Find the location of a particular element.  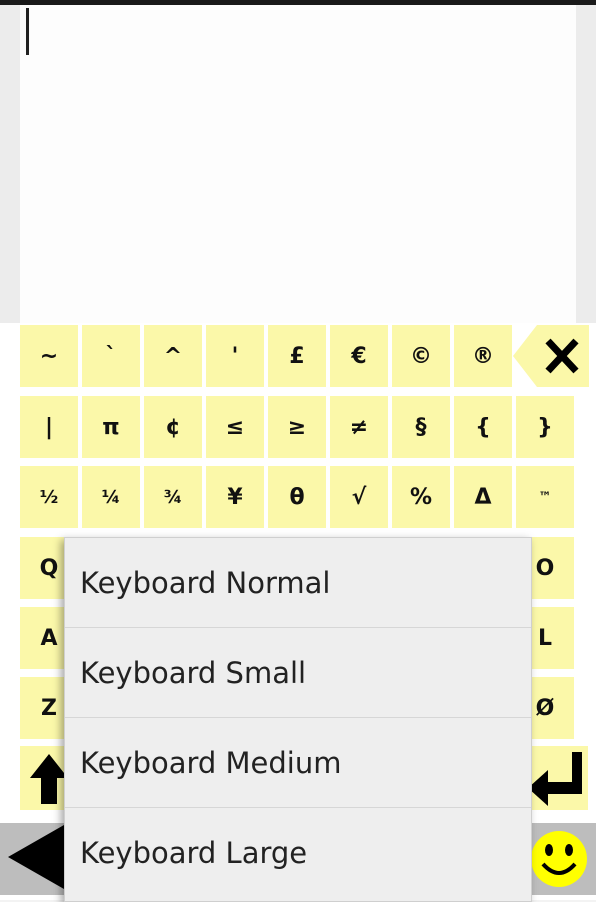

menu-item-keyboard-large: Keyboard Large is located at coordinates (298, 853).